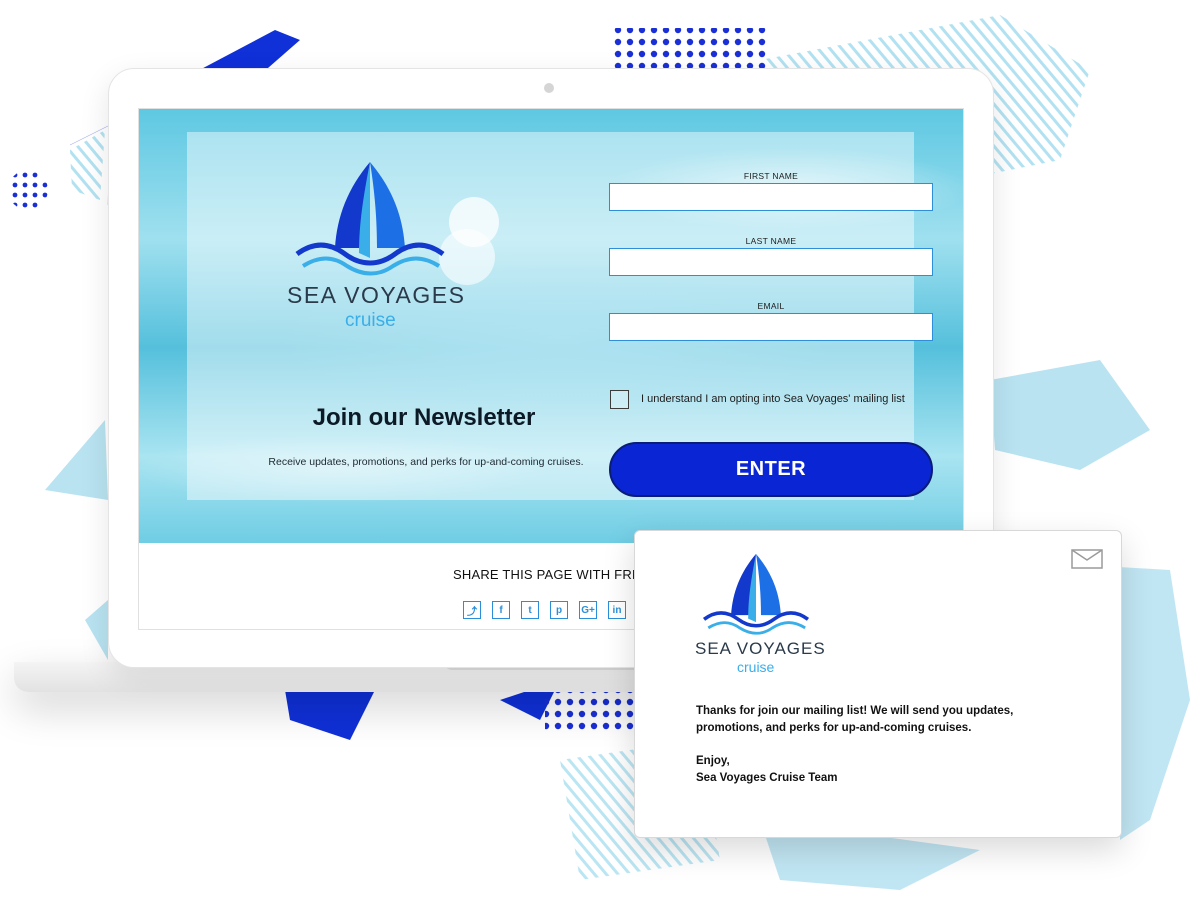  What do you see at coordinates (544, 610) in the screenshot?
I see `share-icon-row: ⤴ f t p G+ in` at bounding box center [544, 610].